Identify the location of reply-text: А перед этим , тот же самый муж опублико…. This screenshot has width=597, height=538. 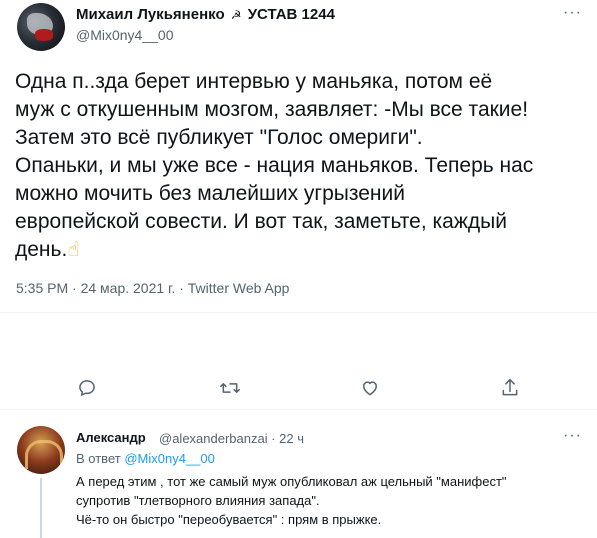
(291, 500).